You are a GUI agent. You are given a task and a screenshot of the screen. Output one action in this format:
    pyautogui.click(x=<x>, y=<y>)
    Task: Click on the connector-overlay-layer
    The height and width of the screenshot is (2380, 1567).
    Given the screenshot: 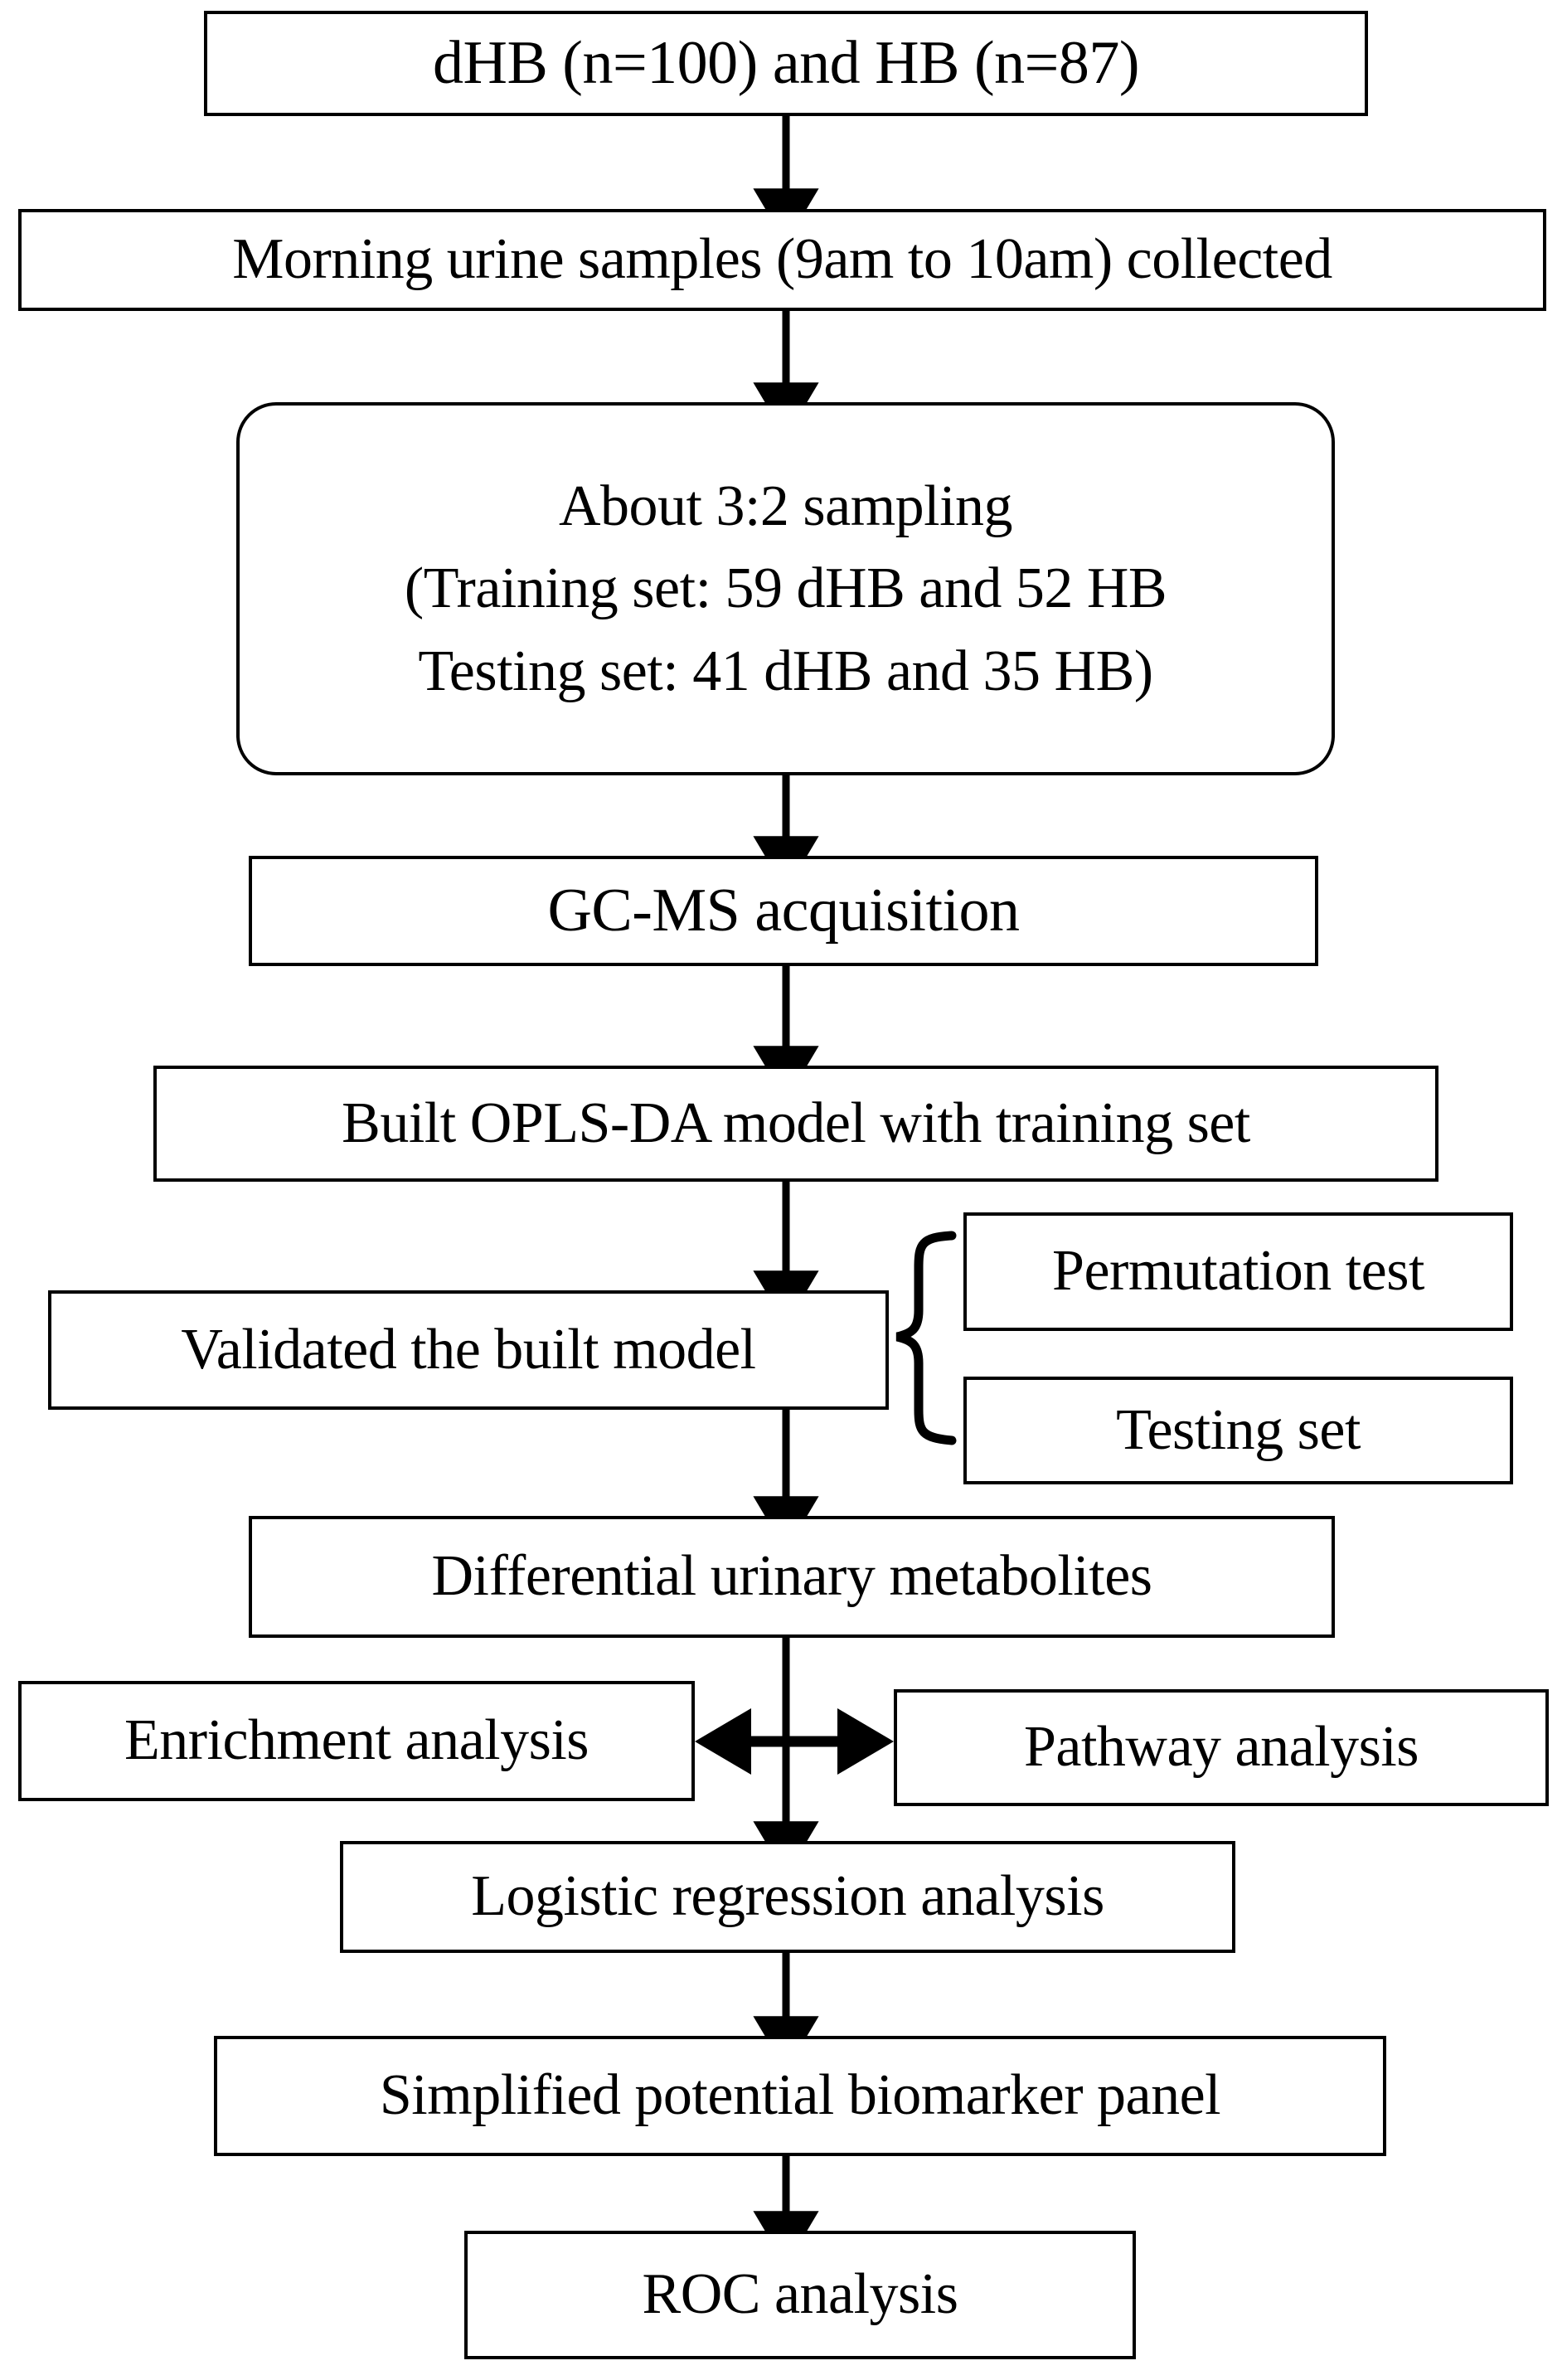 What is the action you would take?
    pyautogui.click(x=794, y=1741)
    